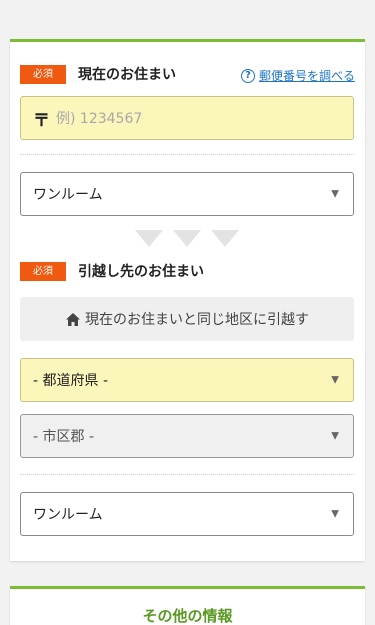  I want to click on moving-address-header: 必須 引越し先のお住まい, so click(112, 271).